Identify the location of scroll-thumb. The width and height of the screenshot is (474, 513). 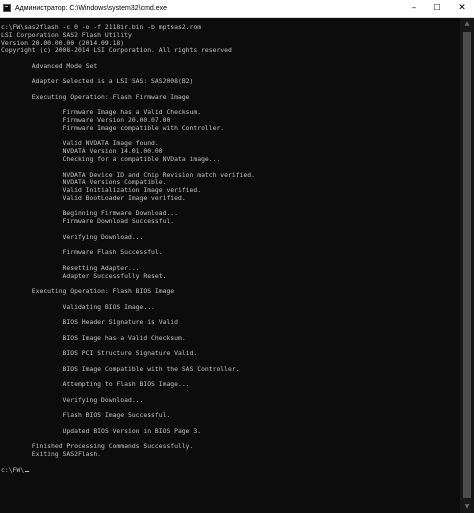
(467, 265).